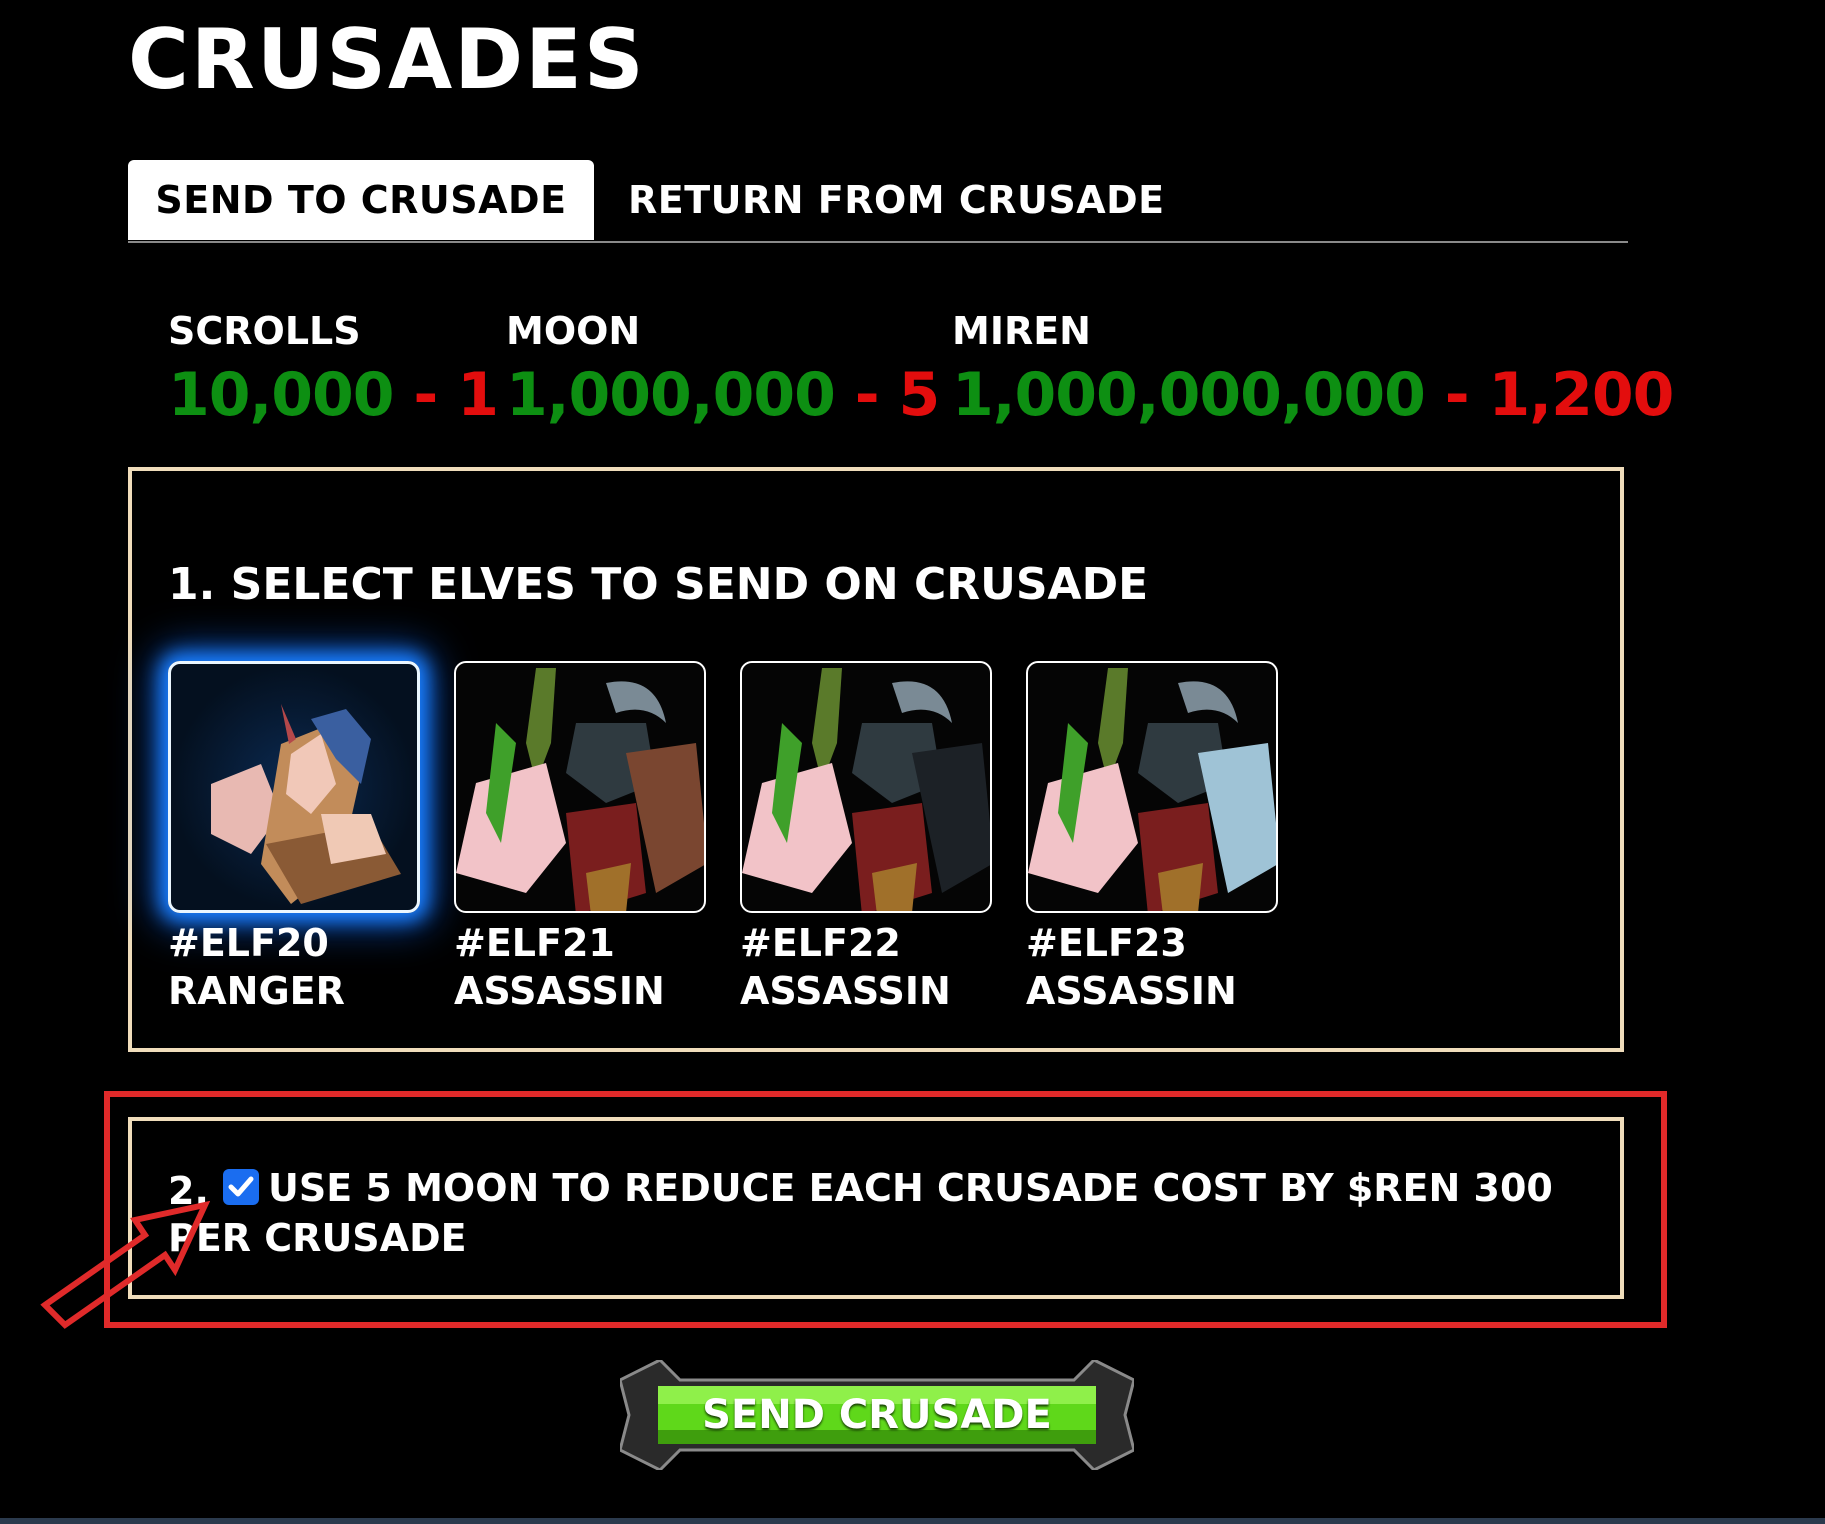 Image resolution: width=1825 pixels, height=1524 pixels. What do you see at coordinates (306, 804) in the screenshot?
I see `ranger-portrait-image` at bounding box center [306, 804].